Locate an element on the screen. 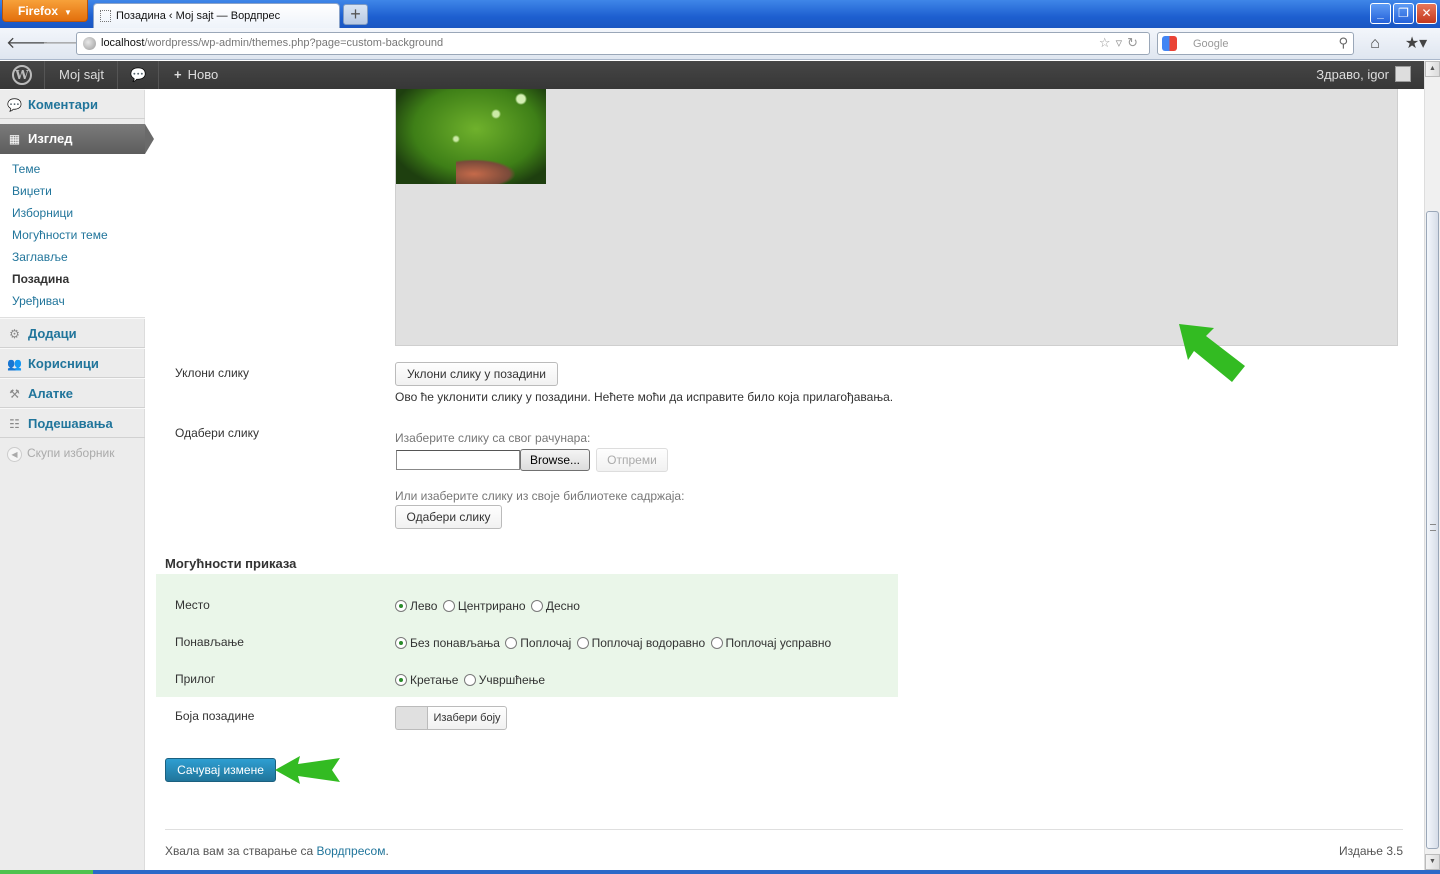 The width and height of the screenshot is (1440, 874). search-input: Google ⚲ is located at coordinates (1255, 43).